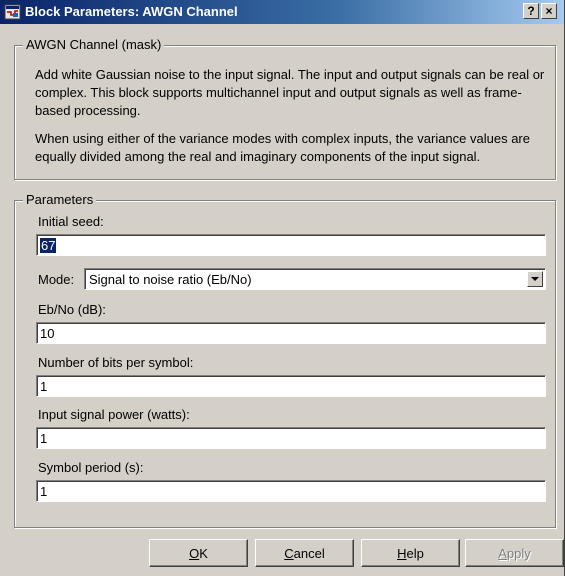  I want to click on simulink-block-icon, so click(12, 12).